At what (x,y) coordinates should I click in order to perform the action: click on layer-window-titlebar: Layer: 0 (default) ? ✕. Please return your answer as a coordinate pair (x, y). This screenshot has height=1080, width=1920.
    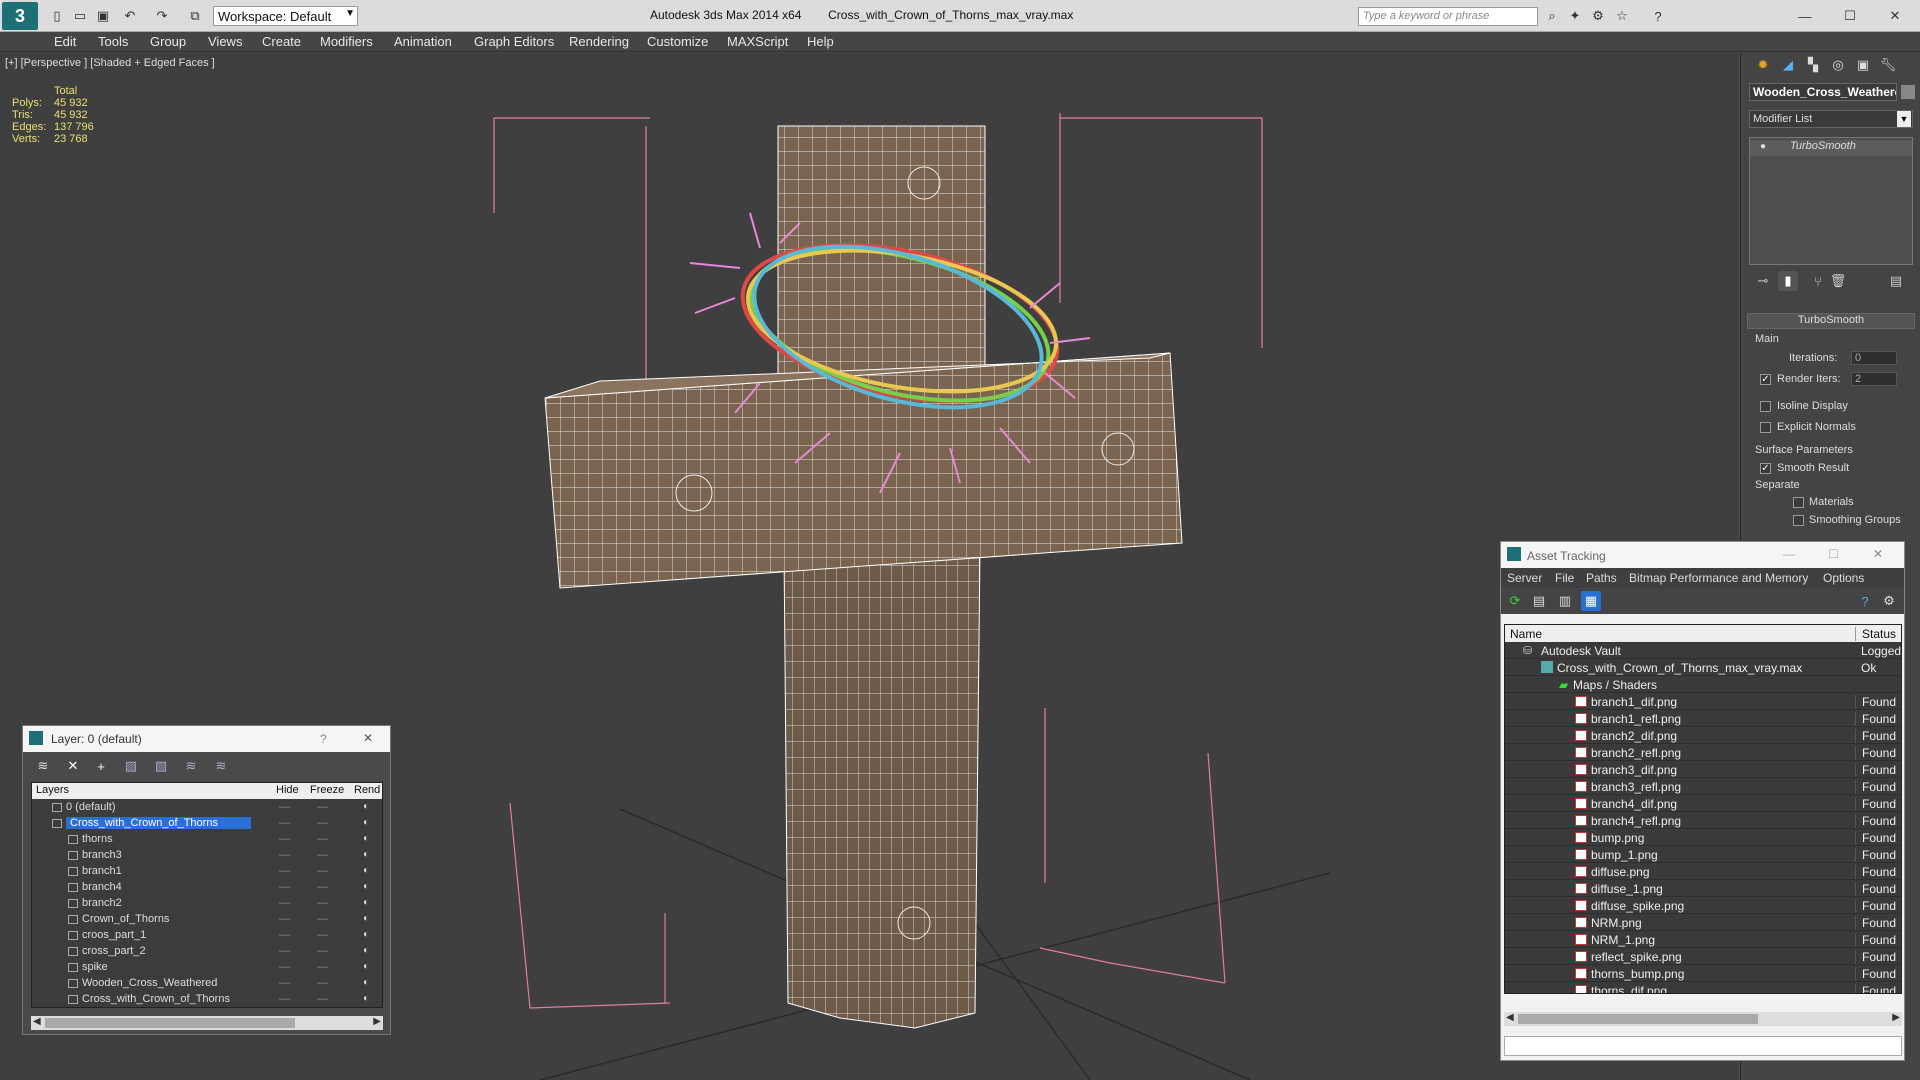
    Looking at the image, I should click on (206, 739).